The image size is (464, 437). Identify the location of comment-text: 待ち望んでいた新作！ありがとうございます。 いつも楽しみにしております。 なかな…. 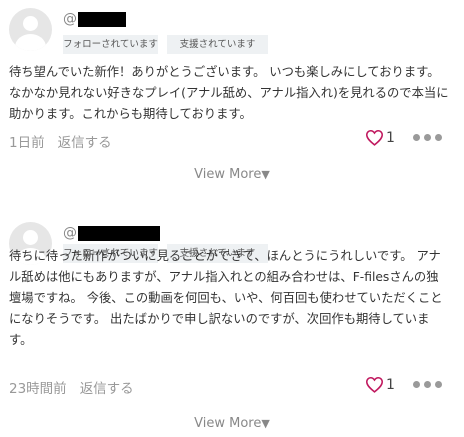
(229, 93).